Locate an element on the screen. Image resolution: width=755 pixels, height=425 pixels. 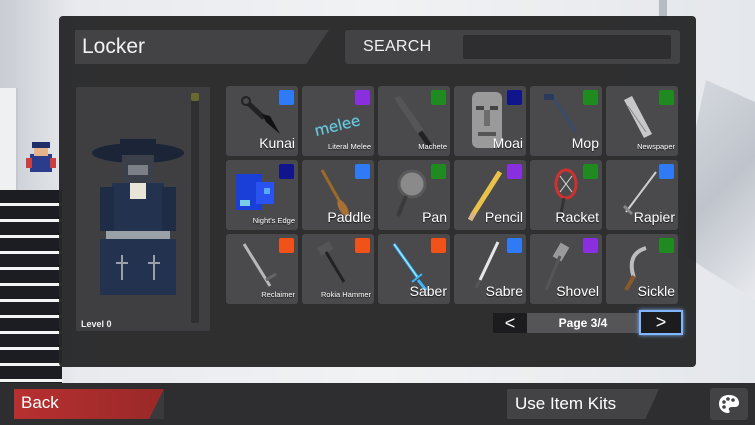
back-button-label: Back is located at coordinates (40, 402).